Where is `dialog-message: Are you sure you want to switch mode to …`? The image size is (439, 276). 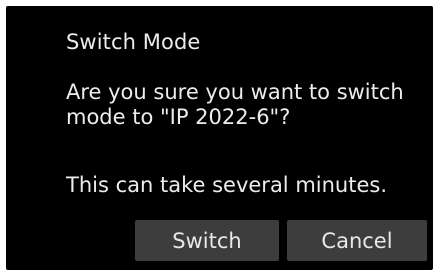
dialog-message: Are you sure you want to switch mode to … is located at coordinates (235, 104).